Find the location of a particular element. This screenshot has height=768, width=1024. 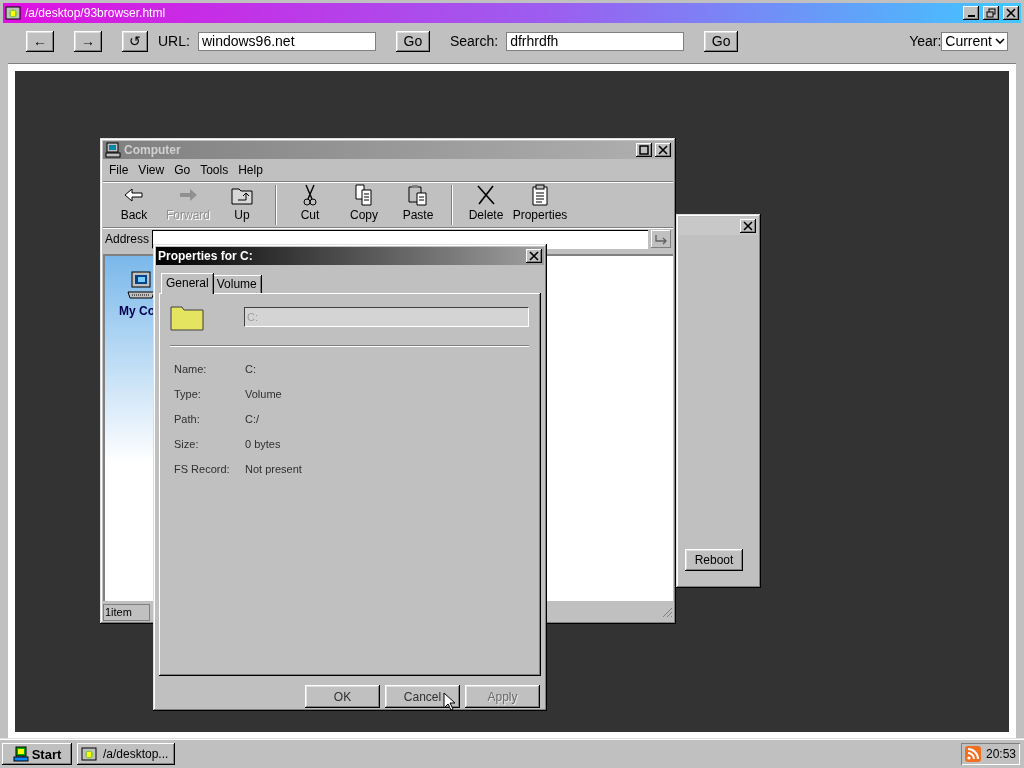

url-label: URL: is located at coordinates (174, 41).